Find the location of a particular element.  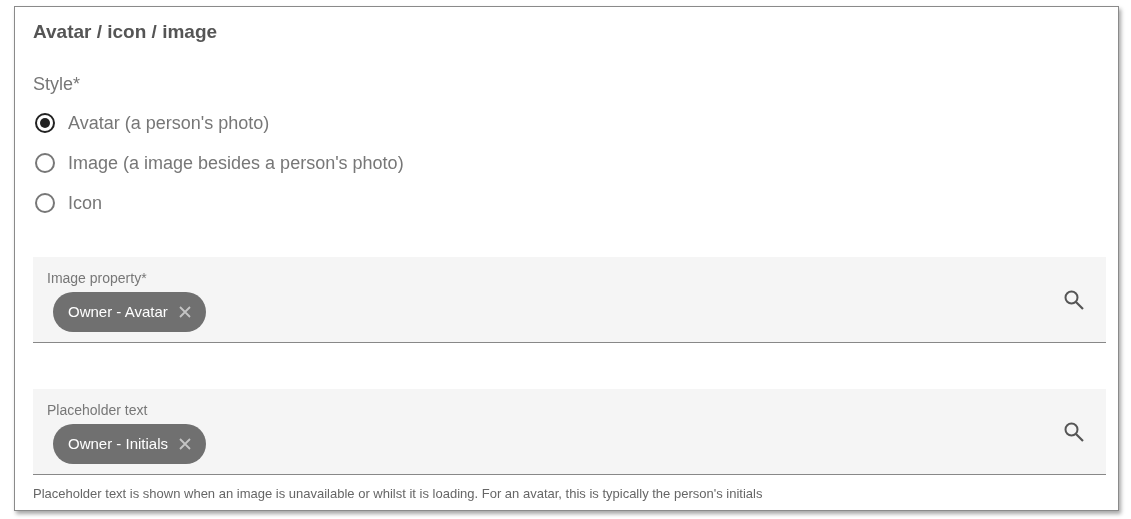

radio-label: Icon is located at coordinates (85, 203).